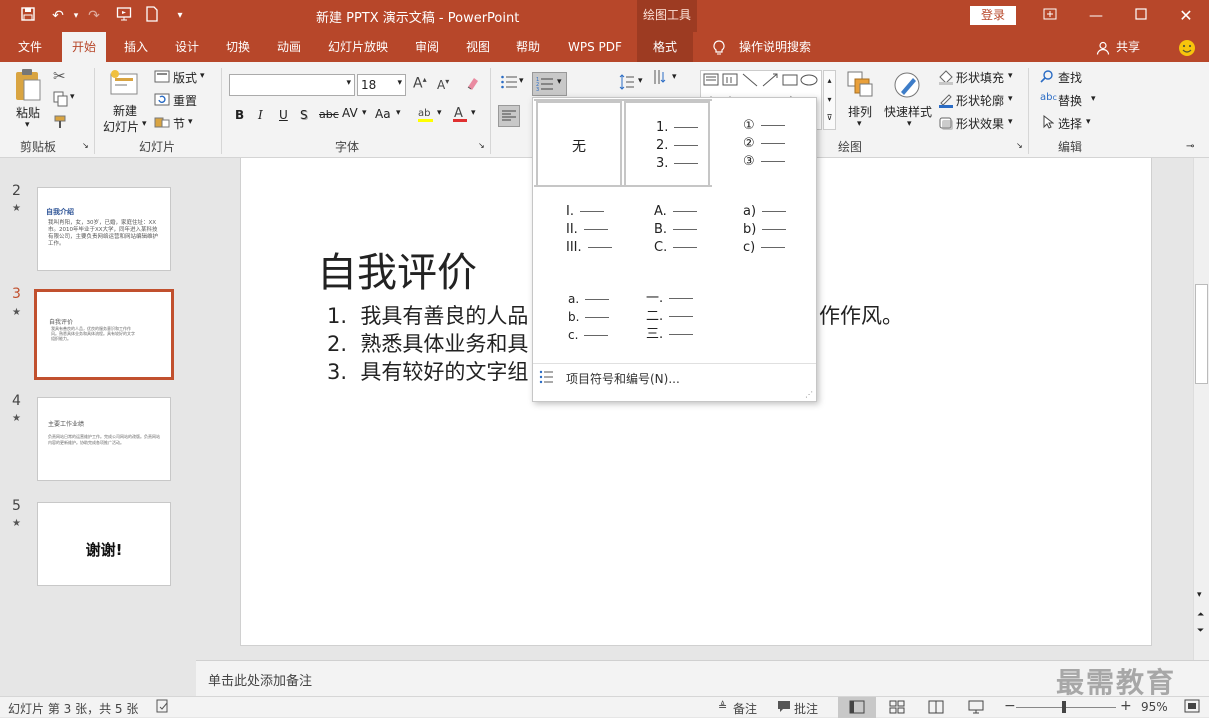 The image size is (1209, 718). Describe the element at coordinates (187, 47) in the screenshot. I see `tab-design: 设计` at that location.